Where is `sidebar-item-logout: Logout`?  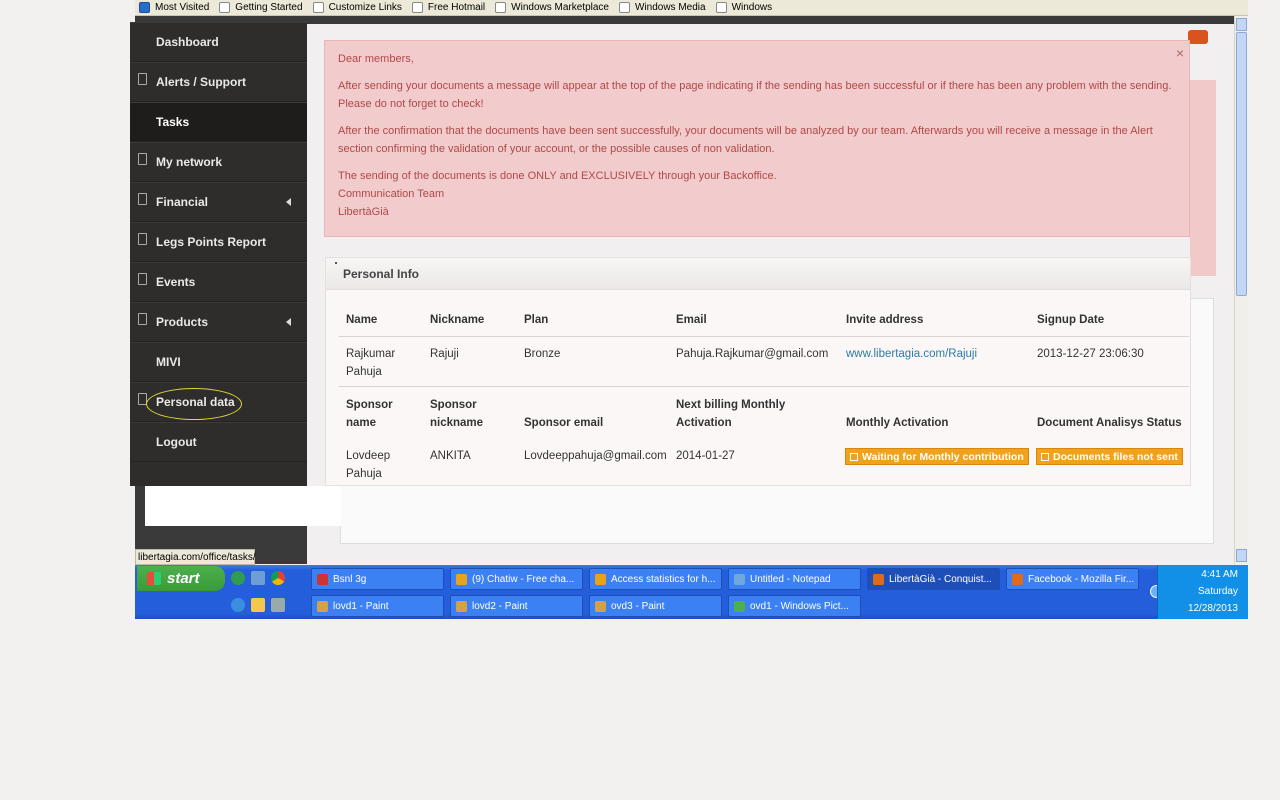 sidebar-item-logout: Logout is located at coordinates (218, 442).